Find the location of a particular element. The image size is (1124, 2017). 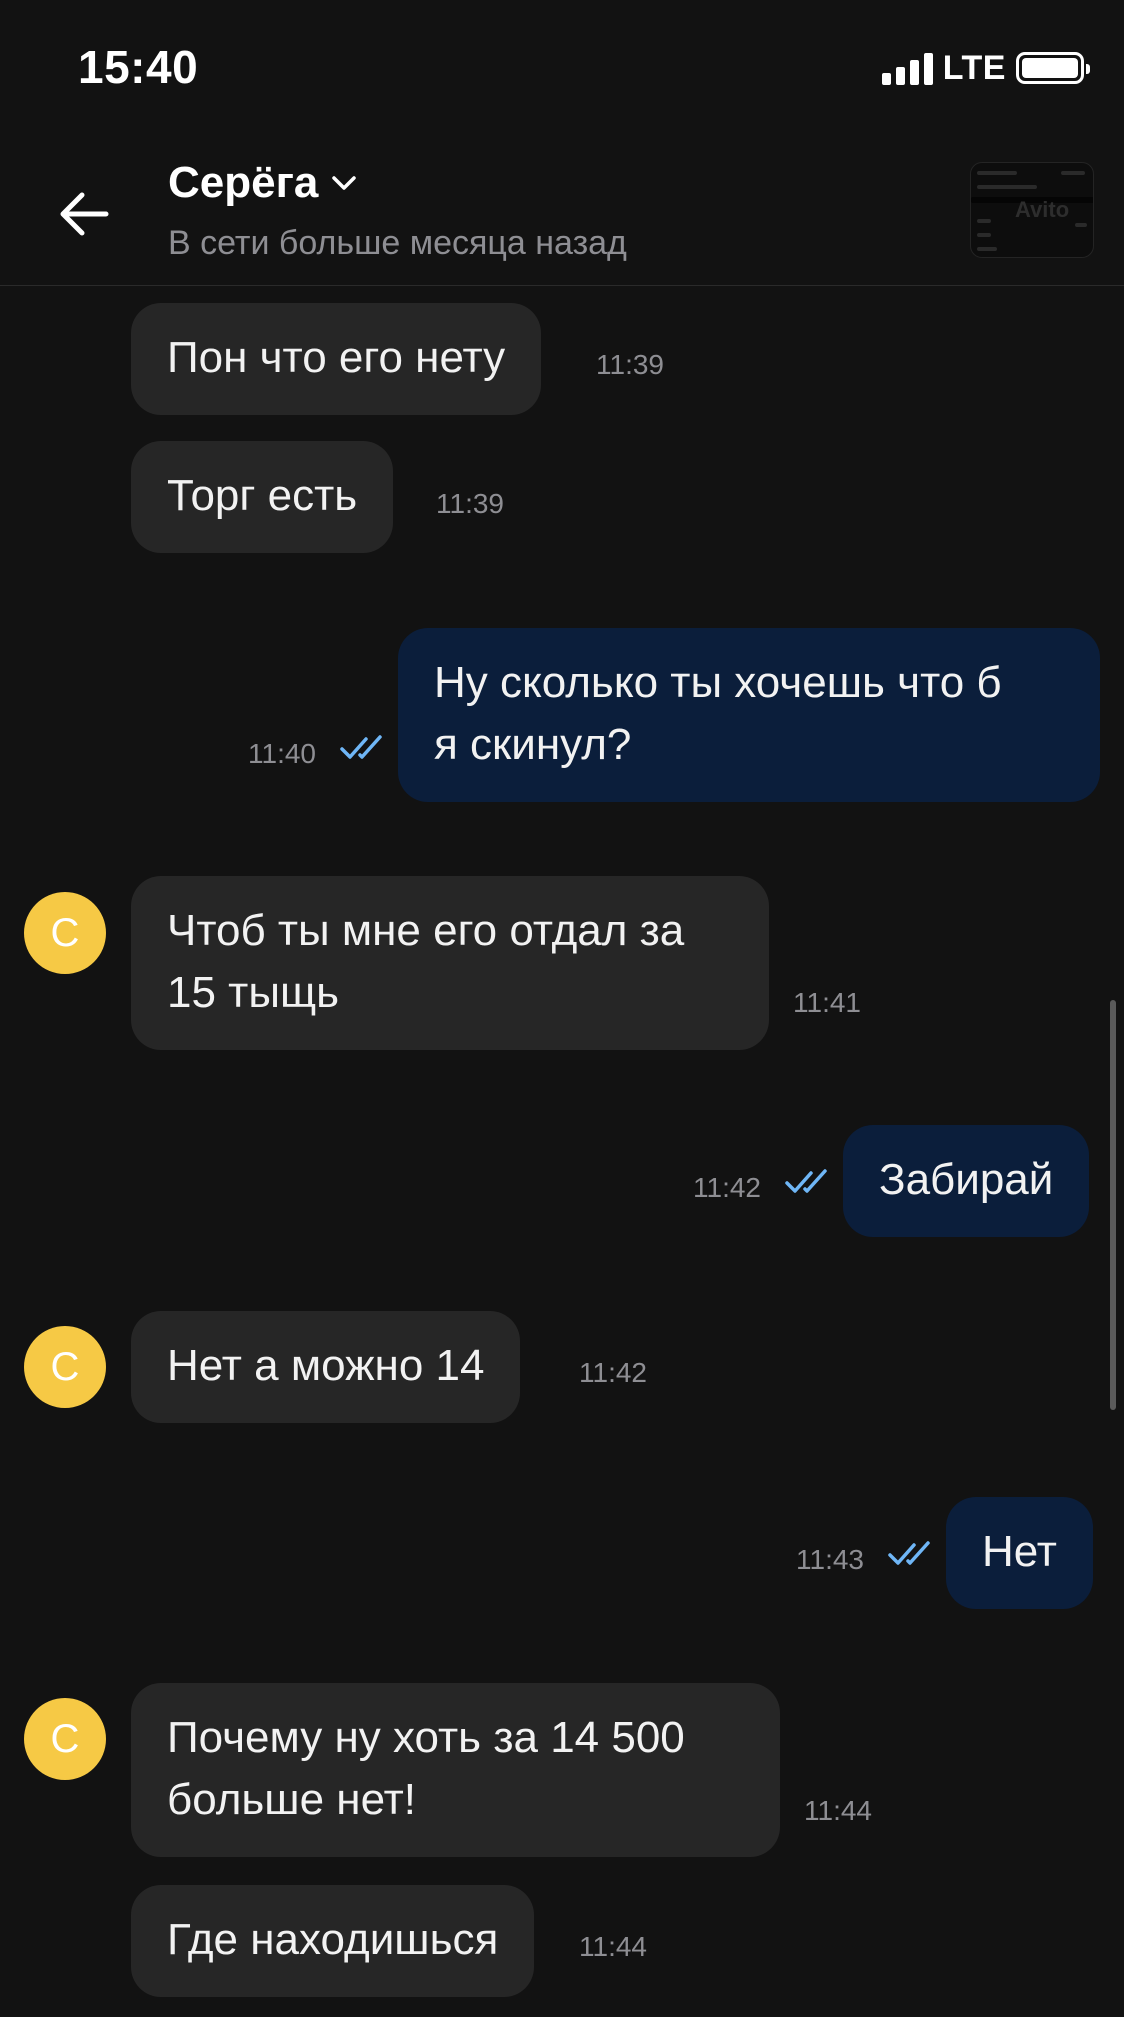

ad-thumbnail: Avito is located at coordinates (1032, 210).